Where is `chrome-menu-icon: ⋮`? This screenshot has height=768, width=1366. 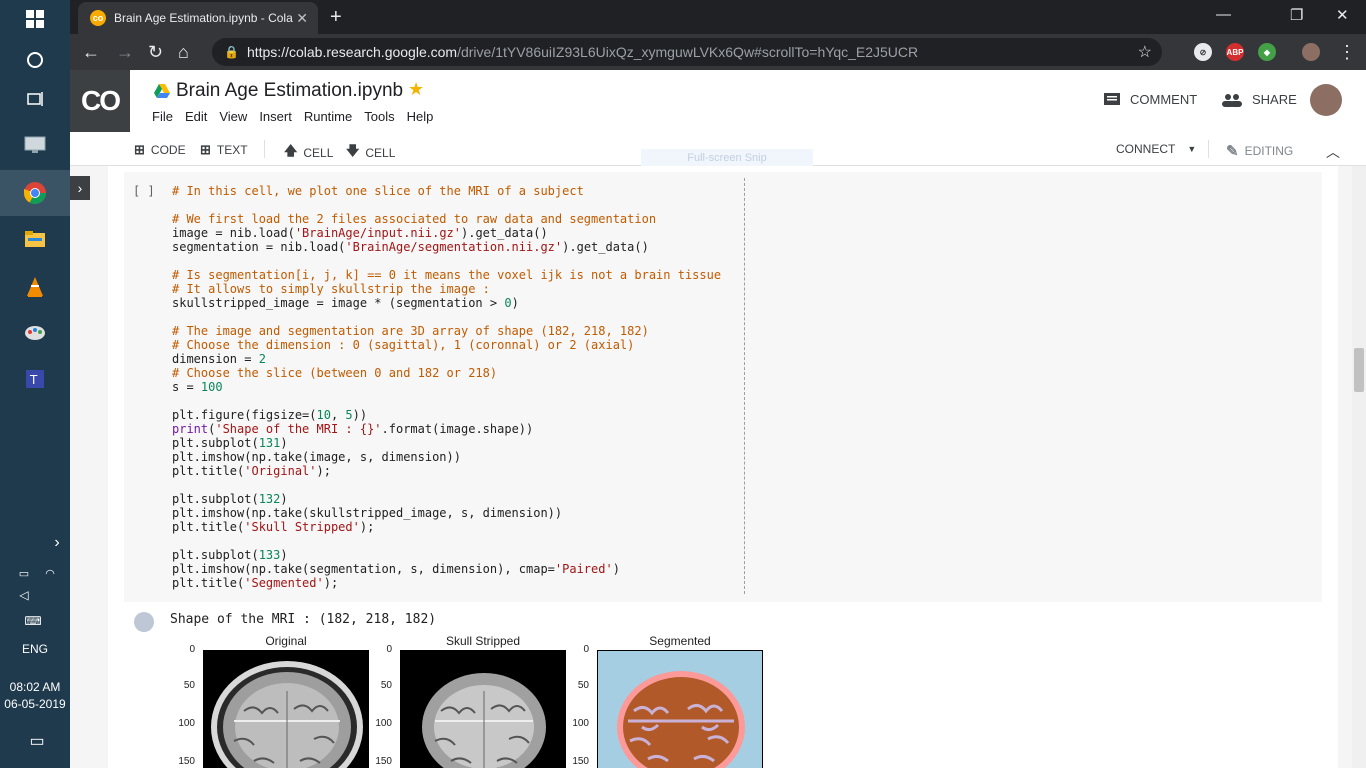
chrome-menu-icon: ⋮ is located at coordinates (1347, 52).